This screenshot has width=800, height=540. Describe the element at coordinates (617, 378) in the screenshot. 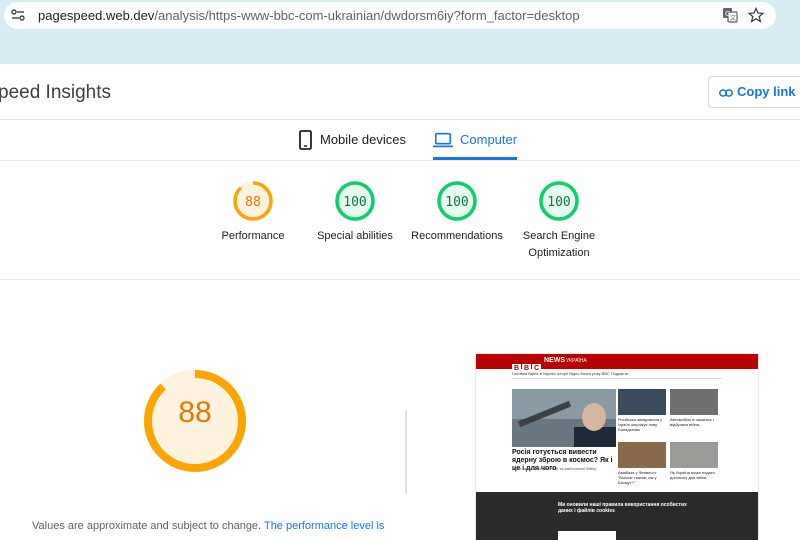

I see `nav-divider` at that location.